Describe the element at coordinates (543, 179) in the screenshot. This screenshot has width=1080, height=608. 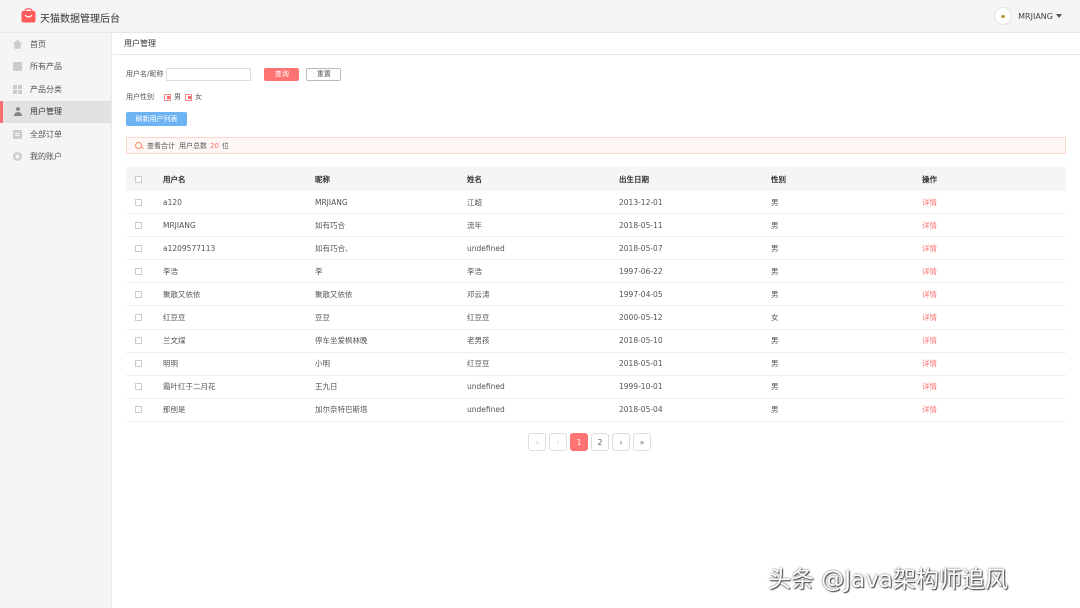
I see `column-header: 姓名` at that location.